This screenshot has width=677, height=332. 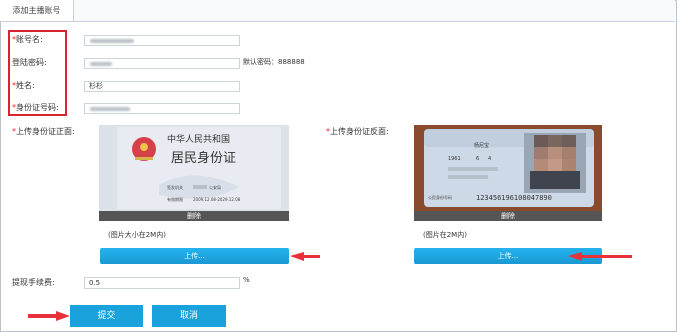 What do you see at coordinates (49, 316) in the screenshot?
I see `arrow-submit` at bounding box center [49, 316].